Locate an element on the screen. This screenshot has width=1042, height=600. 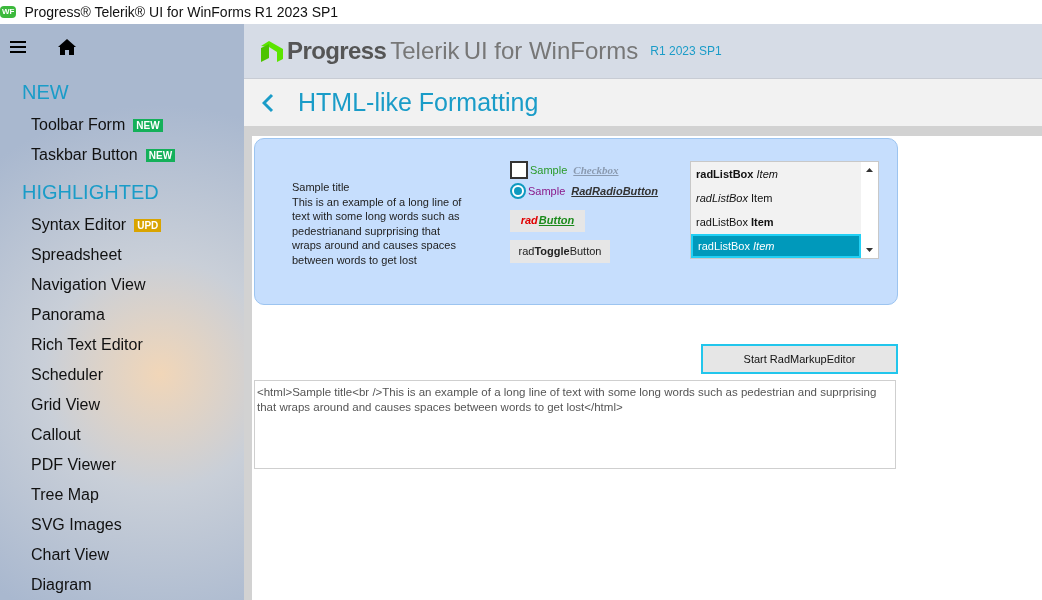
label-text: This is an example of a long line of text with some long words such as pedestrianand suprprising that wraps around and causes spaces between words to get lost is located at coordinates (377, 231).